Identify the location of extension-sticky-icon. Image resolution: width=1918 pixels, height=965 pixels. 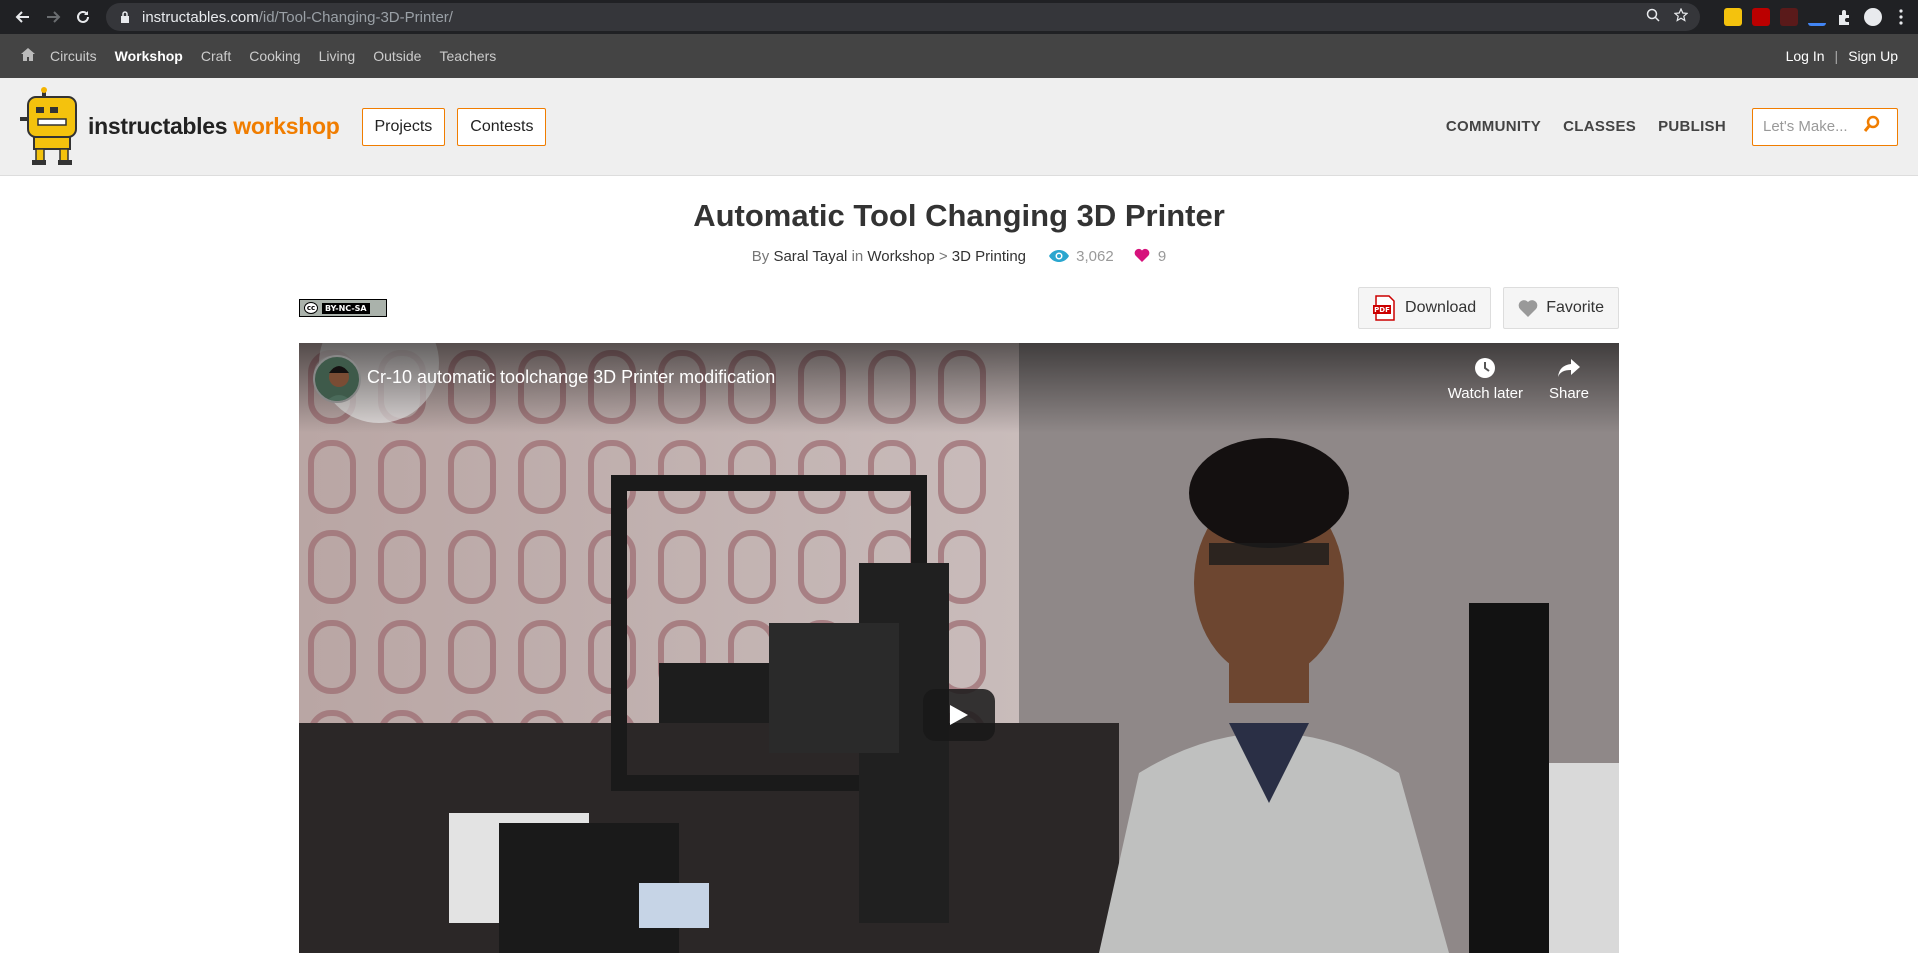
(1733, 17).